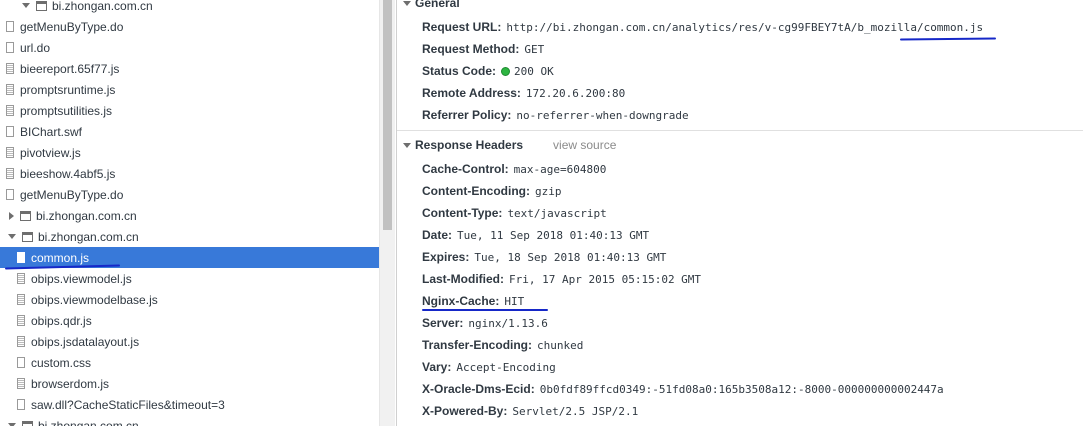  Describe the element at coordinates (534, 49) in the screenshot. I see `header-value: GET` at that location.